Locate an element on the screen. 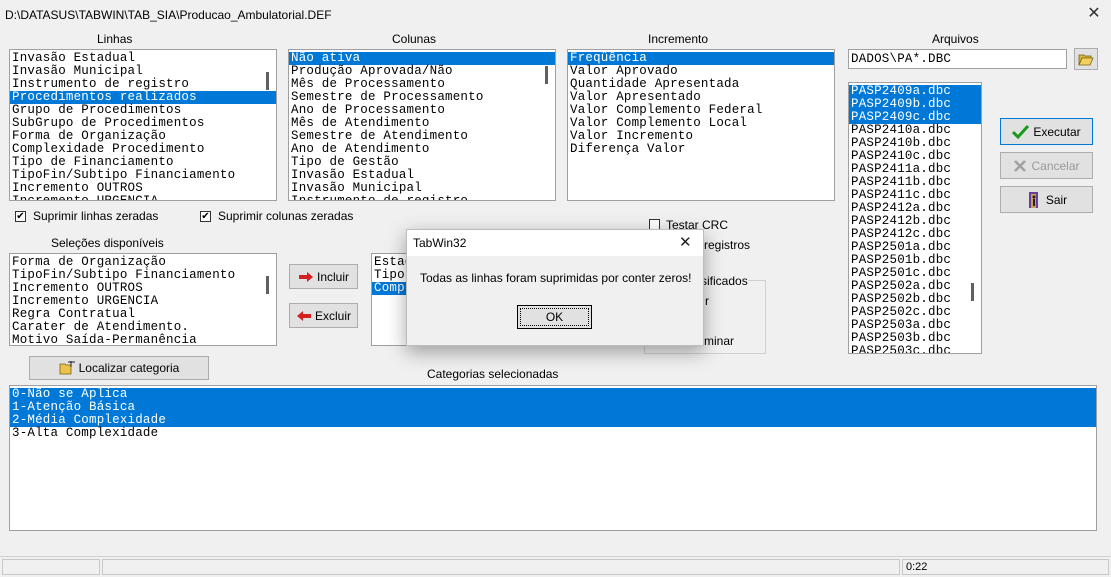 The width and height of the screenshot is (1111, 577). categoria-list-item: 0-Não se Aplica is located at coordinates (553, 394).